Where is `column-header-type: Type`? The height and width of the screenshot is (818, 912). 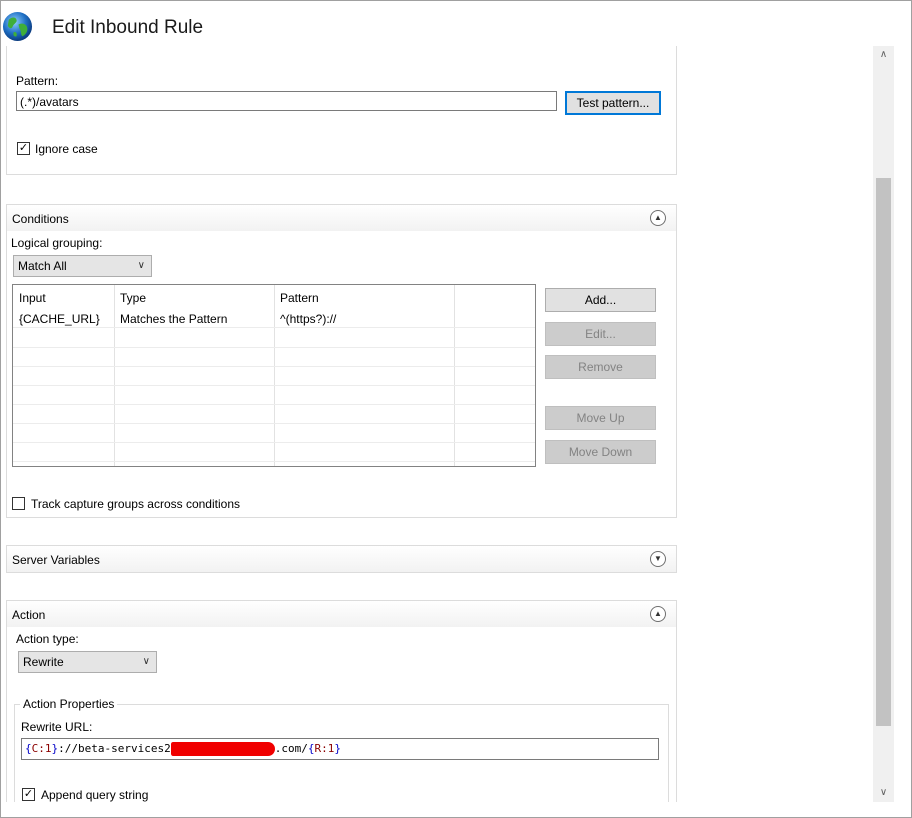
column-header-type: Type is located at coordinates (133, 298).